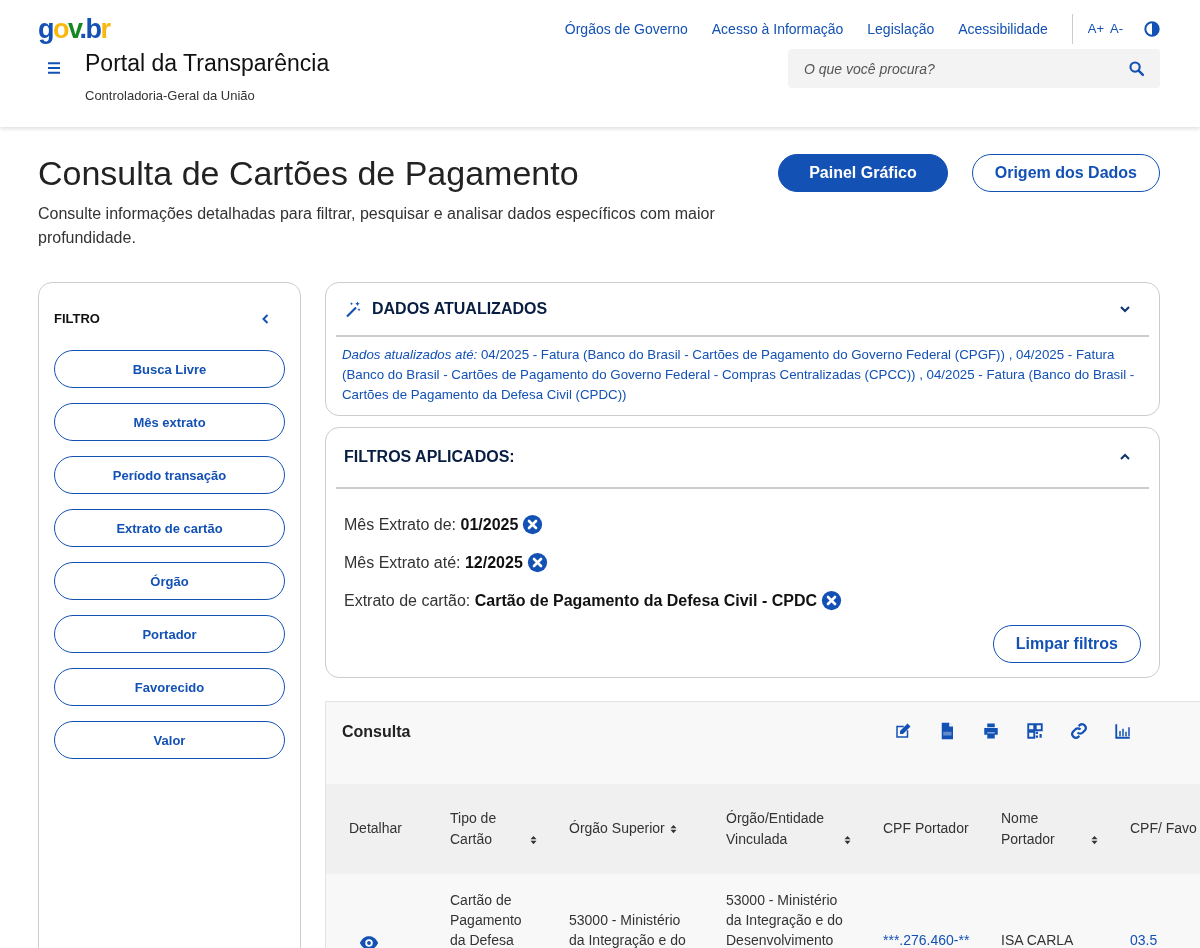  What do you see at coordinates (1065, 173) in the screenshot?
I see `data-source-button: Origem dos Dados` at bounding box center [1065, 173].